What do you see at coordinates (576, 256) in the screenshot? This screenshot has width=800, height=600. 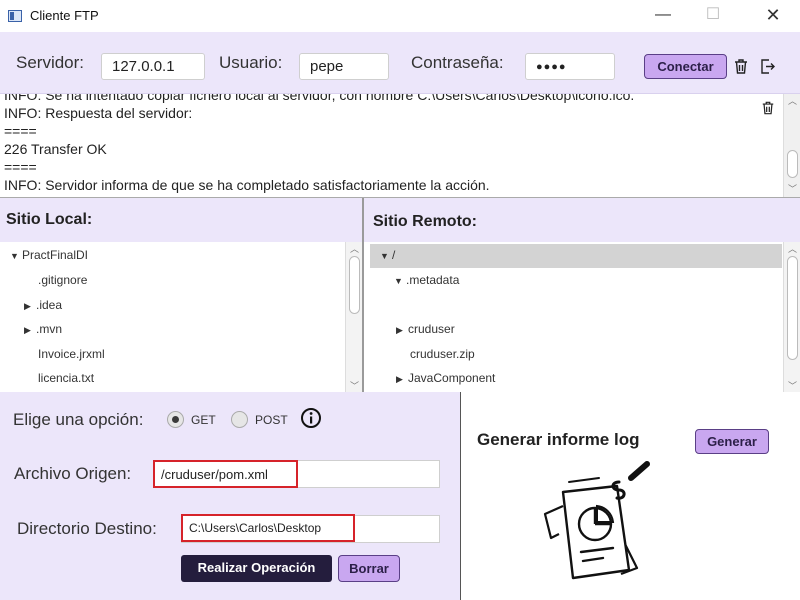 I see `selected-row-highlight` at bounding box center [576, 256].